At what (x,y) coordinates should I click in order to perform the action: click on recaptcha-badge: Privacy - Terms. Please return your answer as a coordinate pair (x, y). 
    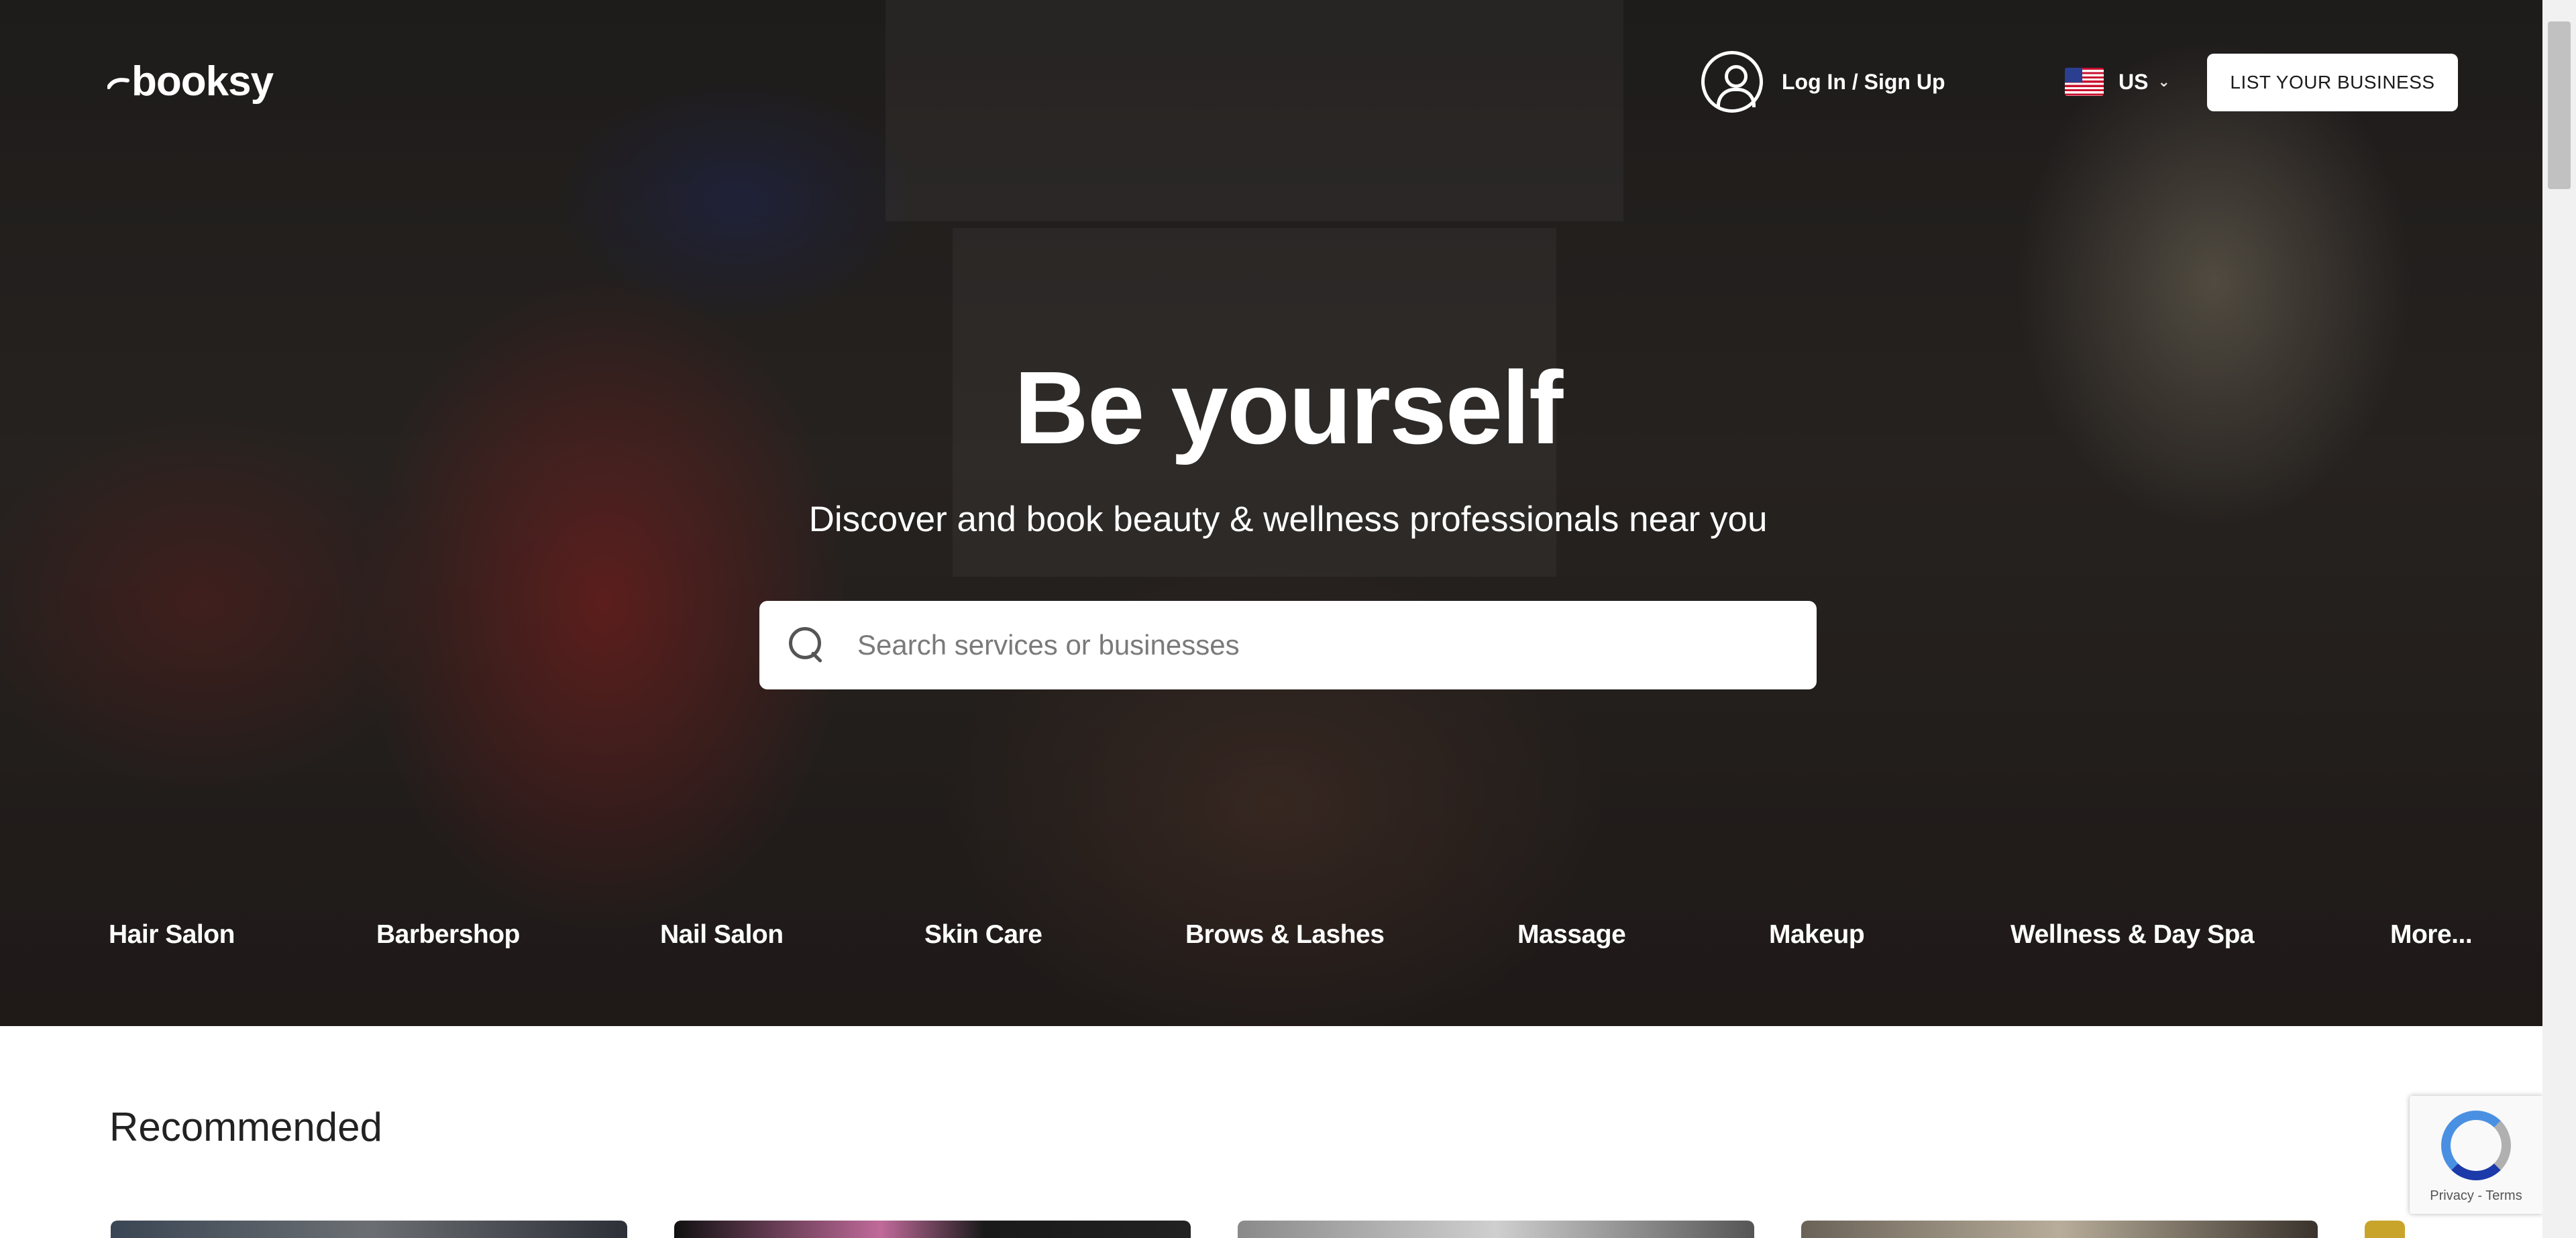
    Looking at the image, I should click on (2476, 1155).